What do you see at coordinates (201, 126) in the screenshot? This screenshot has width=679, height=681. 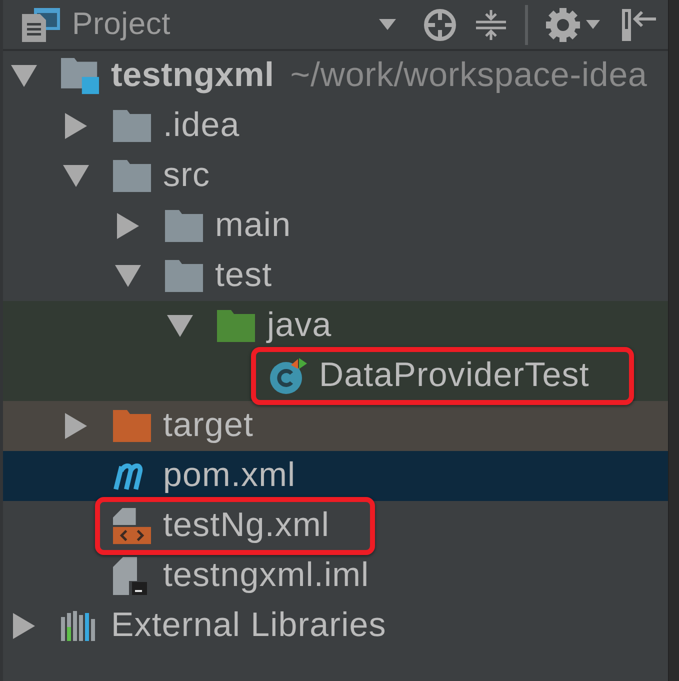 I see `tree-item-label: .idea` at bounding box center [201, 126].